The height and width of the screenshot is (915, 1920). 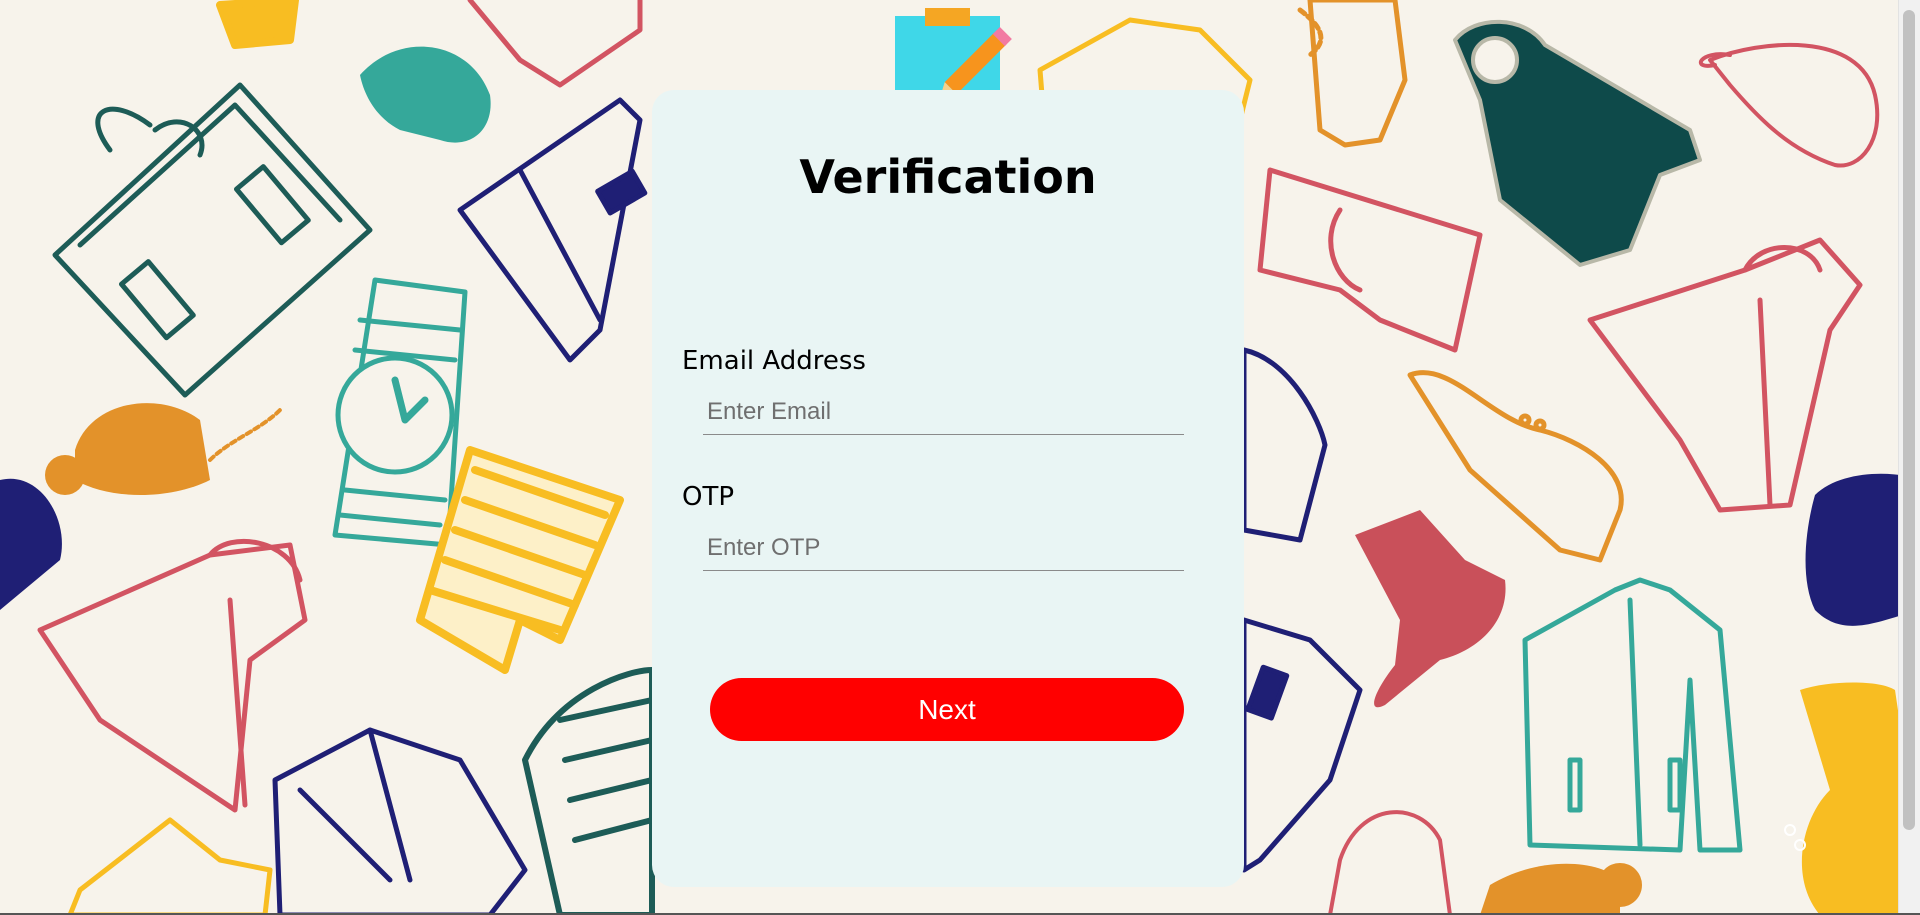 I want to click on navy-jacket-right-icon, so click(x=1302, y=610).